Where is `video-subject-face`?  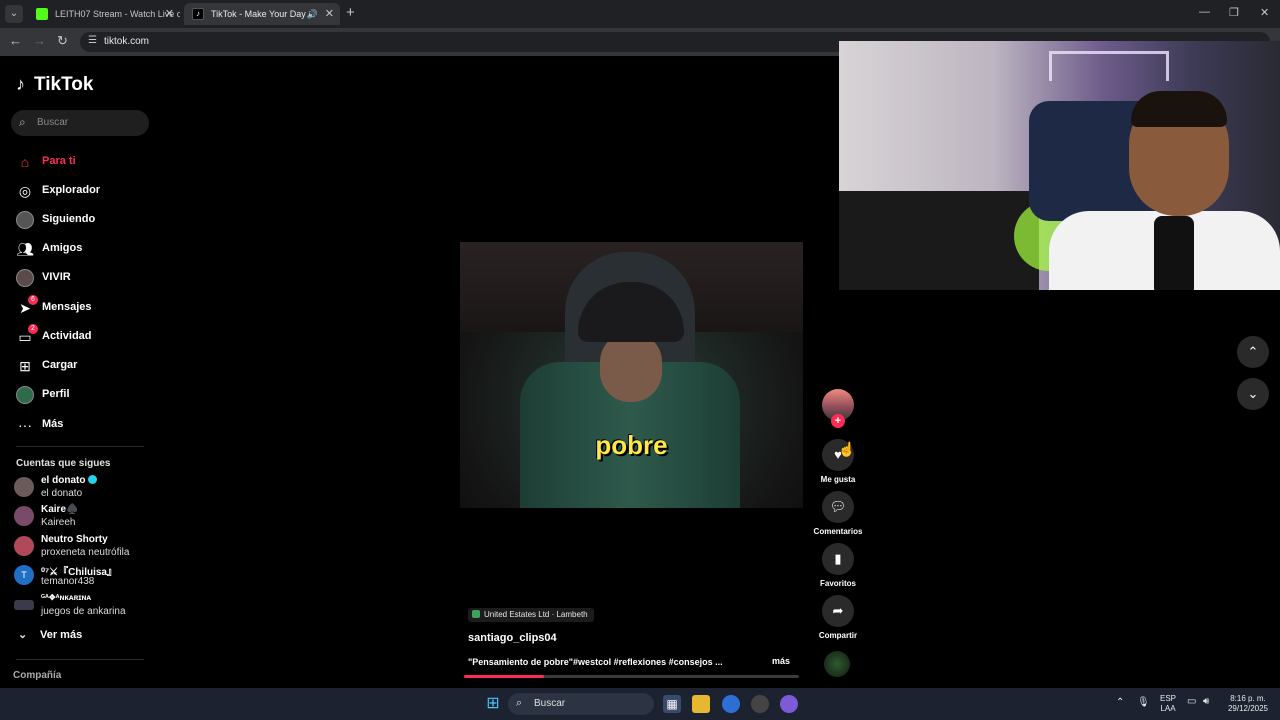
video-subject-face is located at coordinates (631, 367).